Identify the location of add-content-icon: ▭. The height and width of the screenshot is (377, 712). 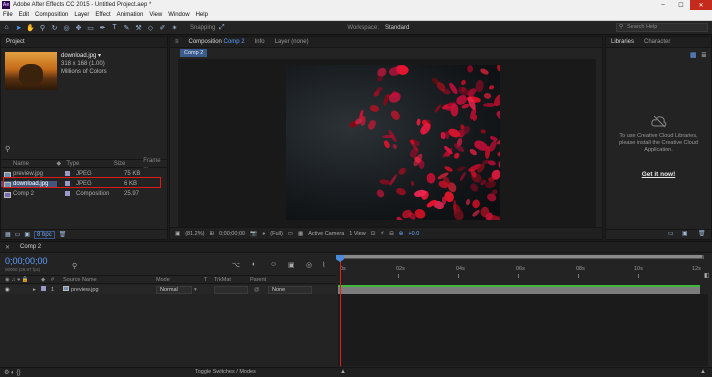
(671, 233).